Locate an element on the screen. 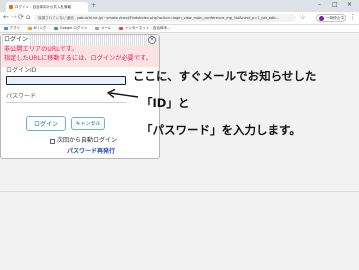 The height and width of the screenshot is (270, 359). dialog-title: ログイン is located at coordinates (17, 40).